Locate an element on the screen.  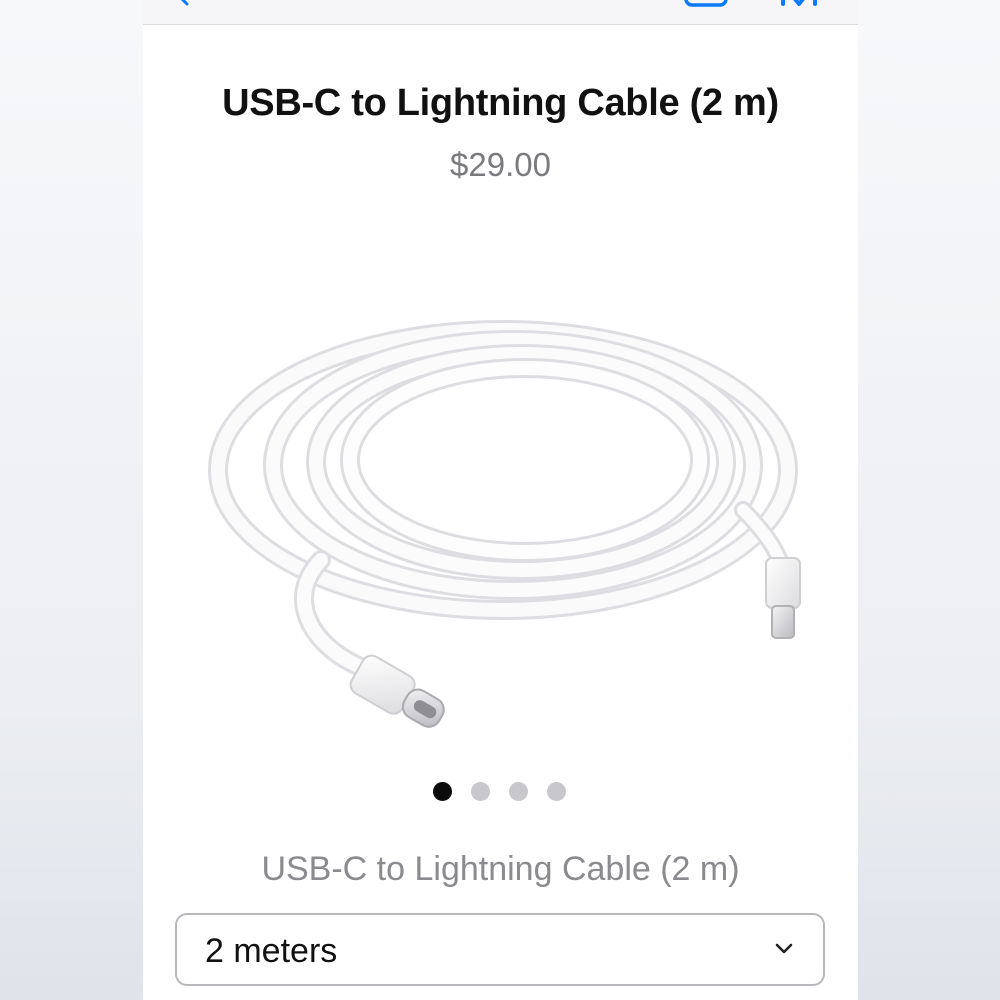
pager-dot-active is located at coordinates (442, 791).